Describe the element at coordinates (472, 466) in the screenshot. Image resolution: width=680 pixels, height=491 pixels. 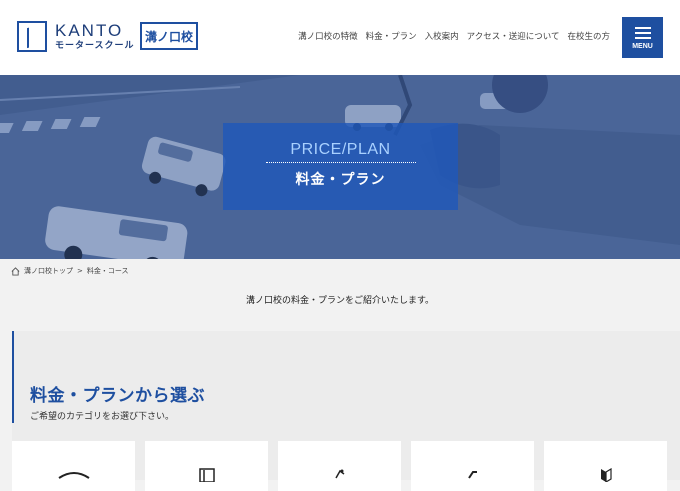
I see `category-card-scooter` at that location.